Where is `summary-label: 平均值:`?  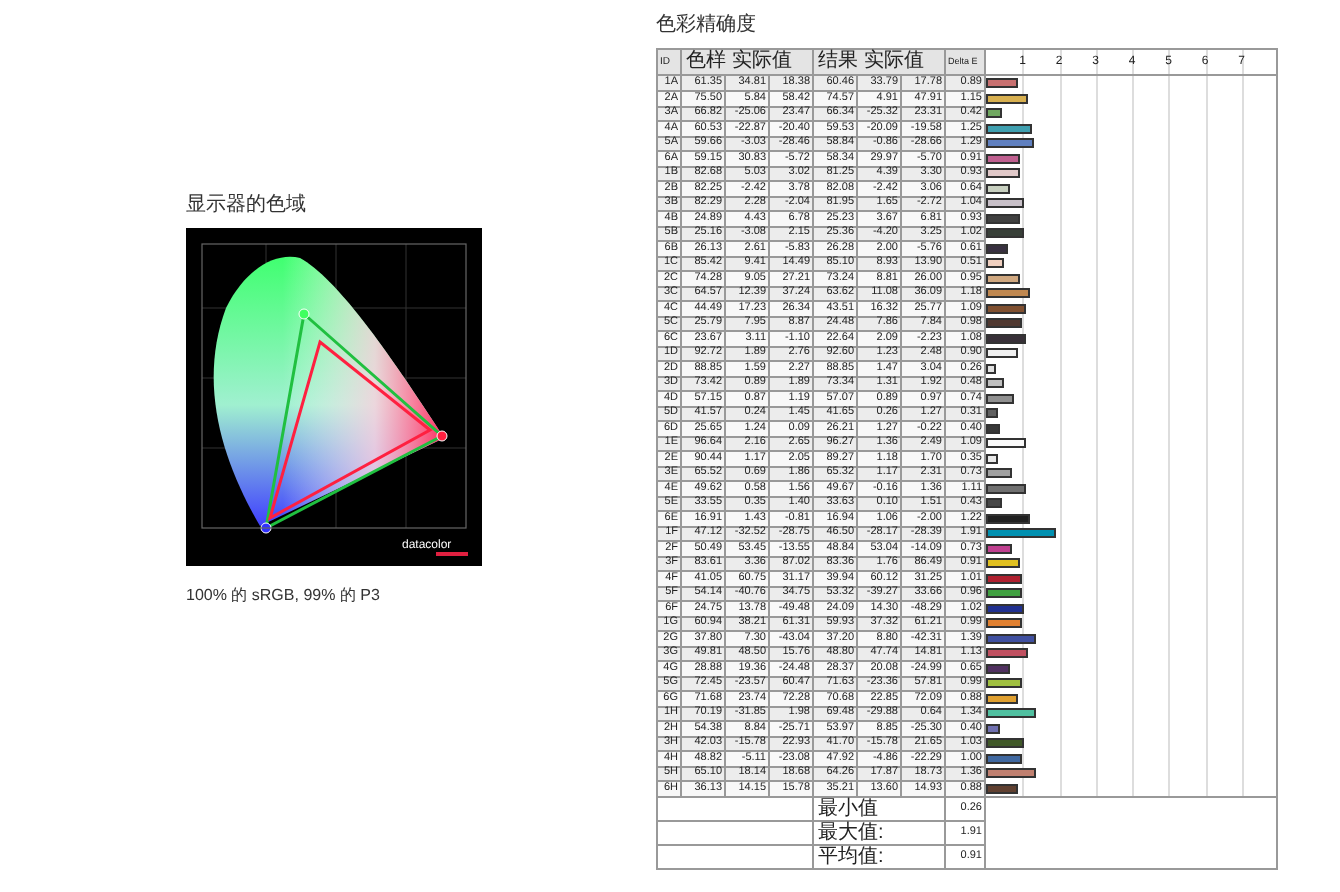 summary-label: 平均值: is located at coordinates (879, 857).